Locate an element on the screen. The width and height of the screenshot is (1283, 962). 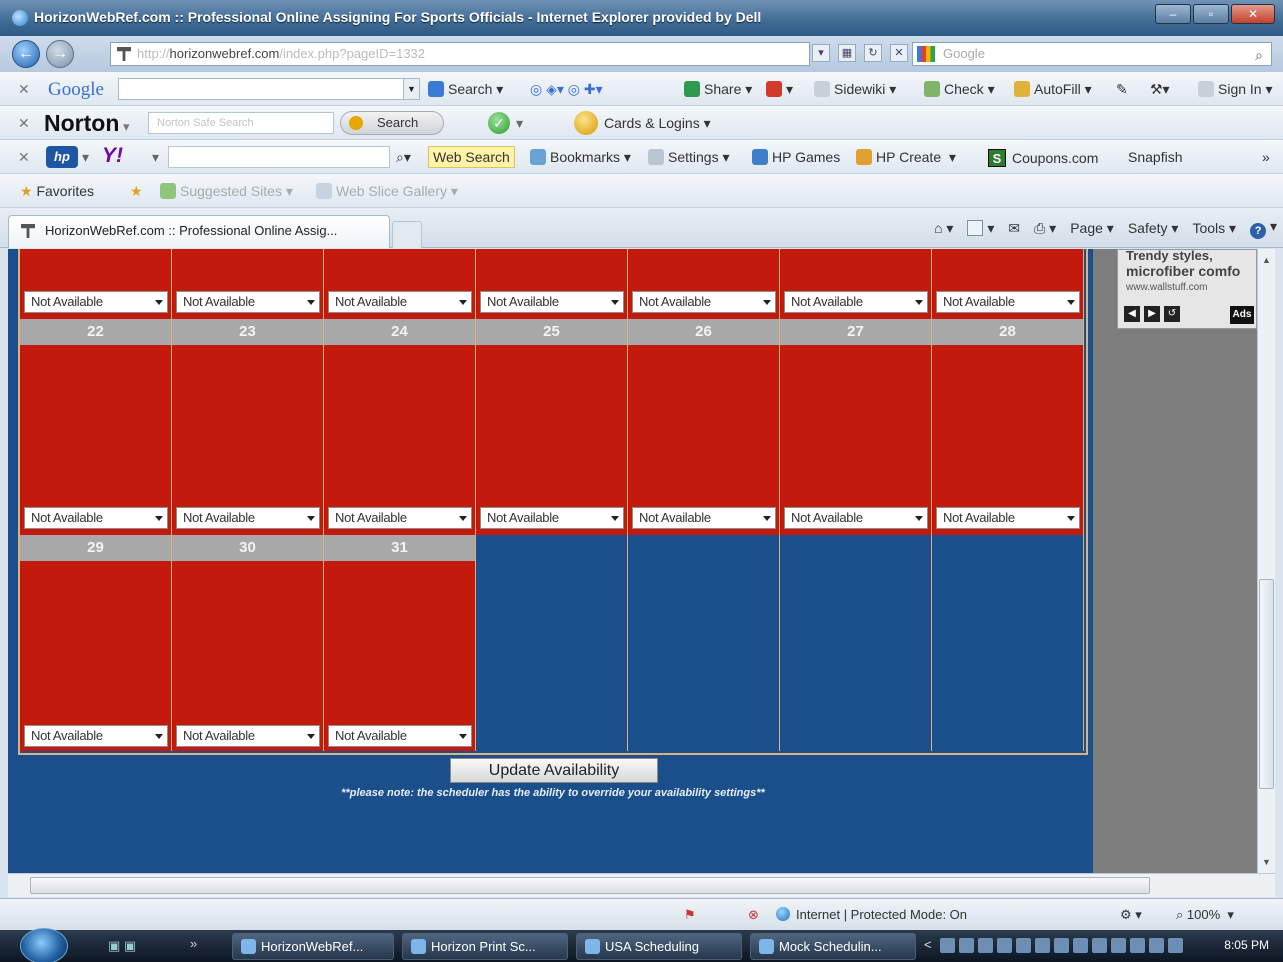
web-search-button: Web Search is located at coordinates (471, 157).